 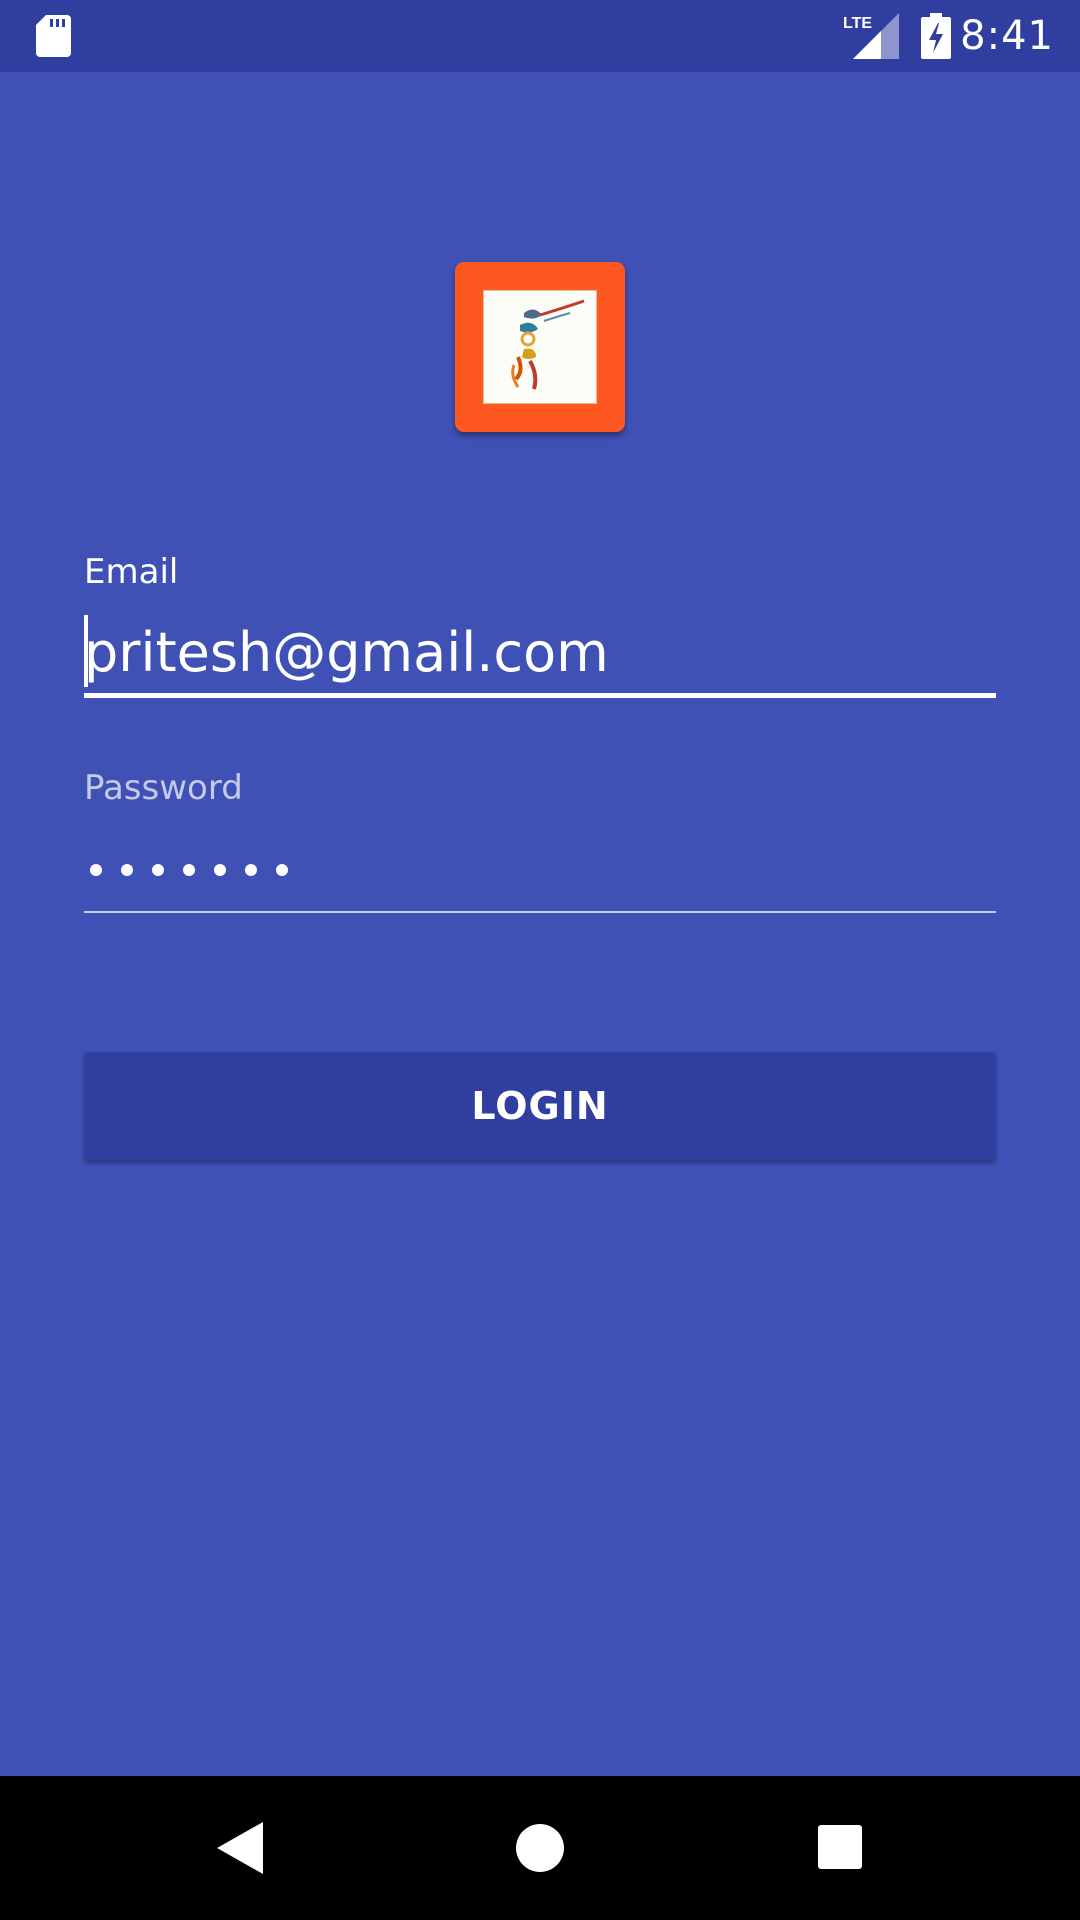 I want to click on password-field, so click(x=189, y=870).